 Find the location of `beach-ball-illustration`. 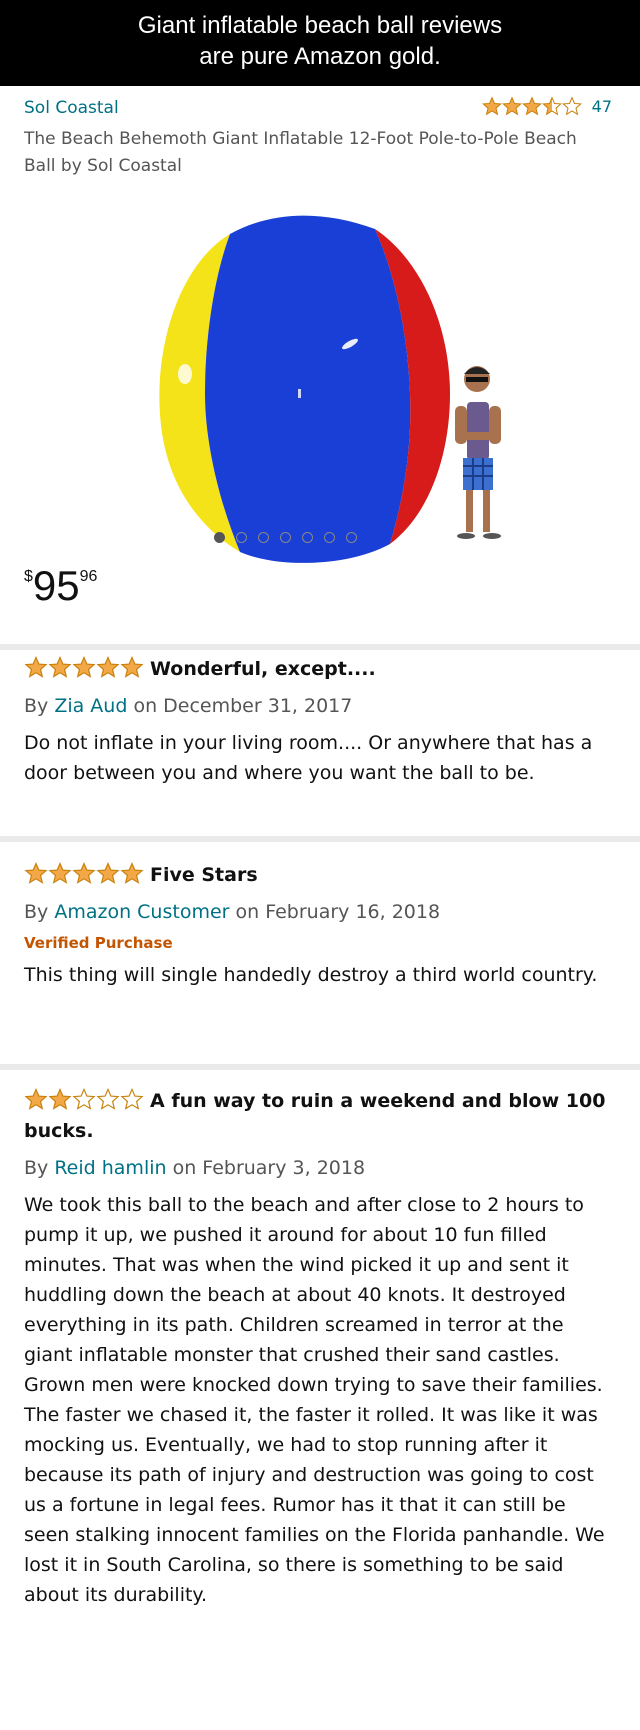

beach-ball-illustration is located at coordinates (304, 389).